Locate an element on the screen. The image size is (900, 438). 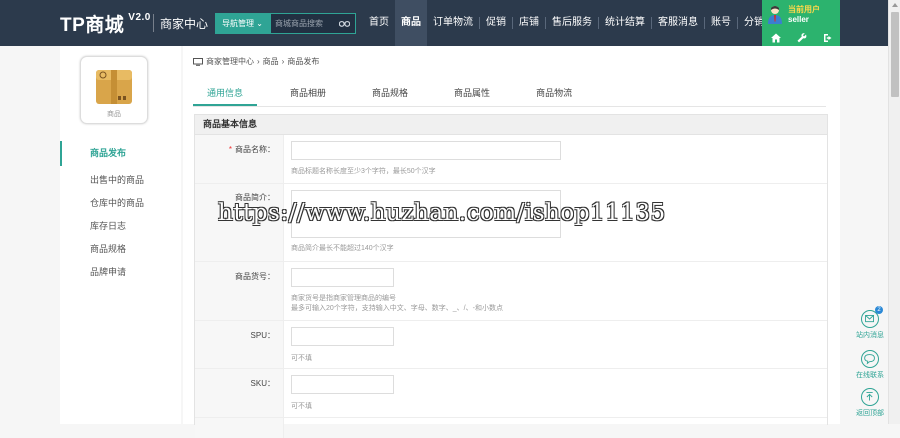
form-label: 商品货号： is located at coordinates (239, 291).